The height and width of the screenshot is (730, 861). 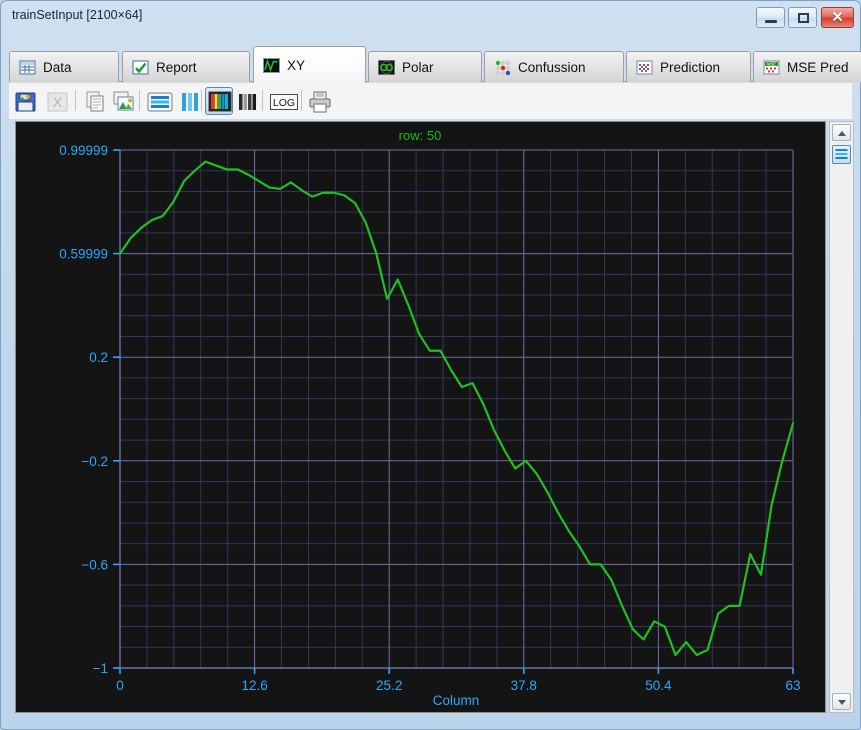 What do you see at coordinates (771, 63) in the screenshot?
I see `svg-text: MSE` at bounding box center [771, 63].